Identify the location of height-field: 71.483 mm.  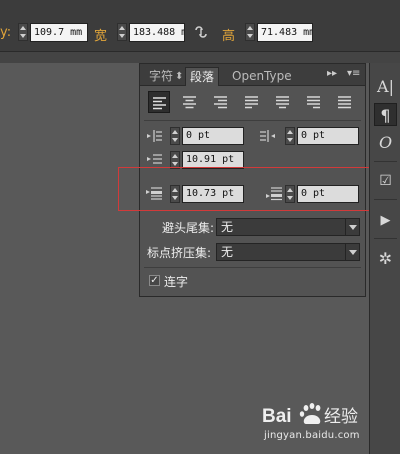
(285, 32).